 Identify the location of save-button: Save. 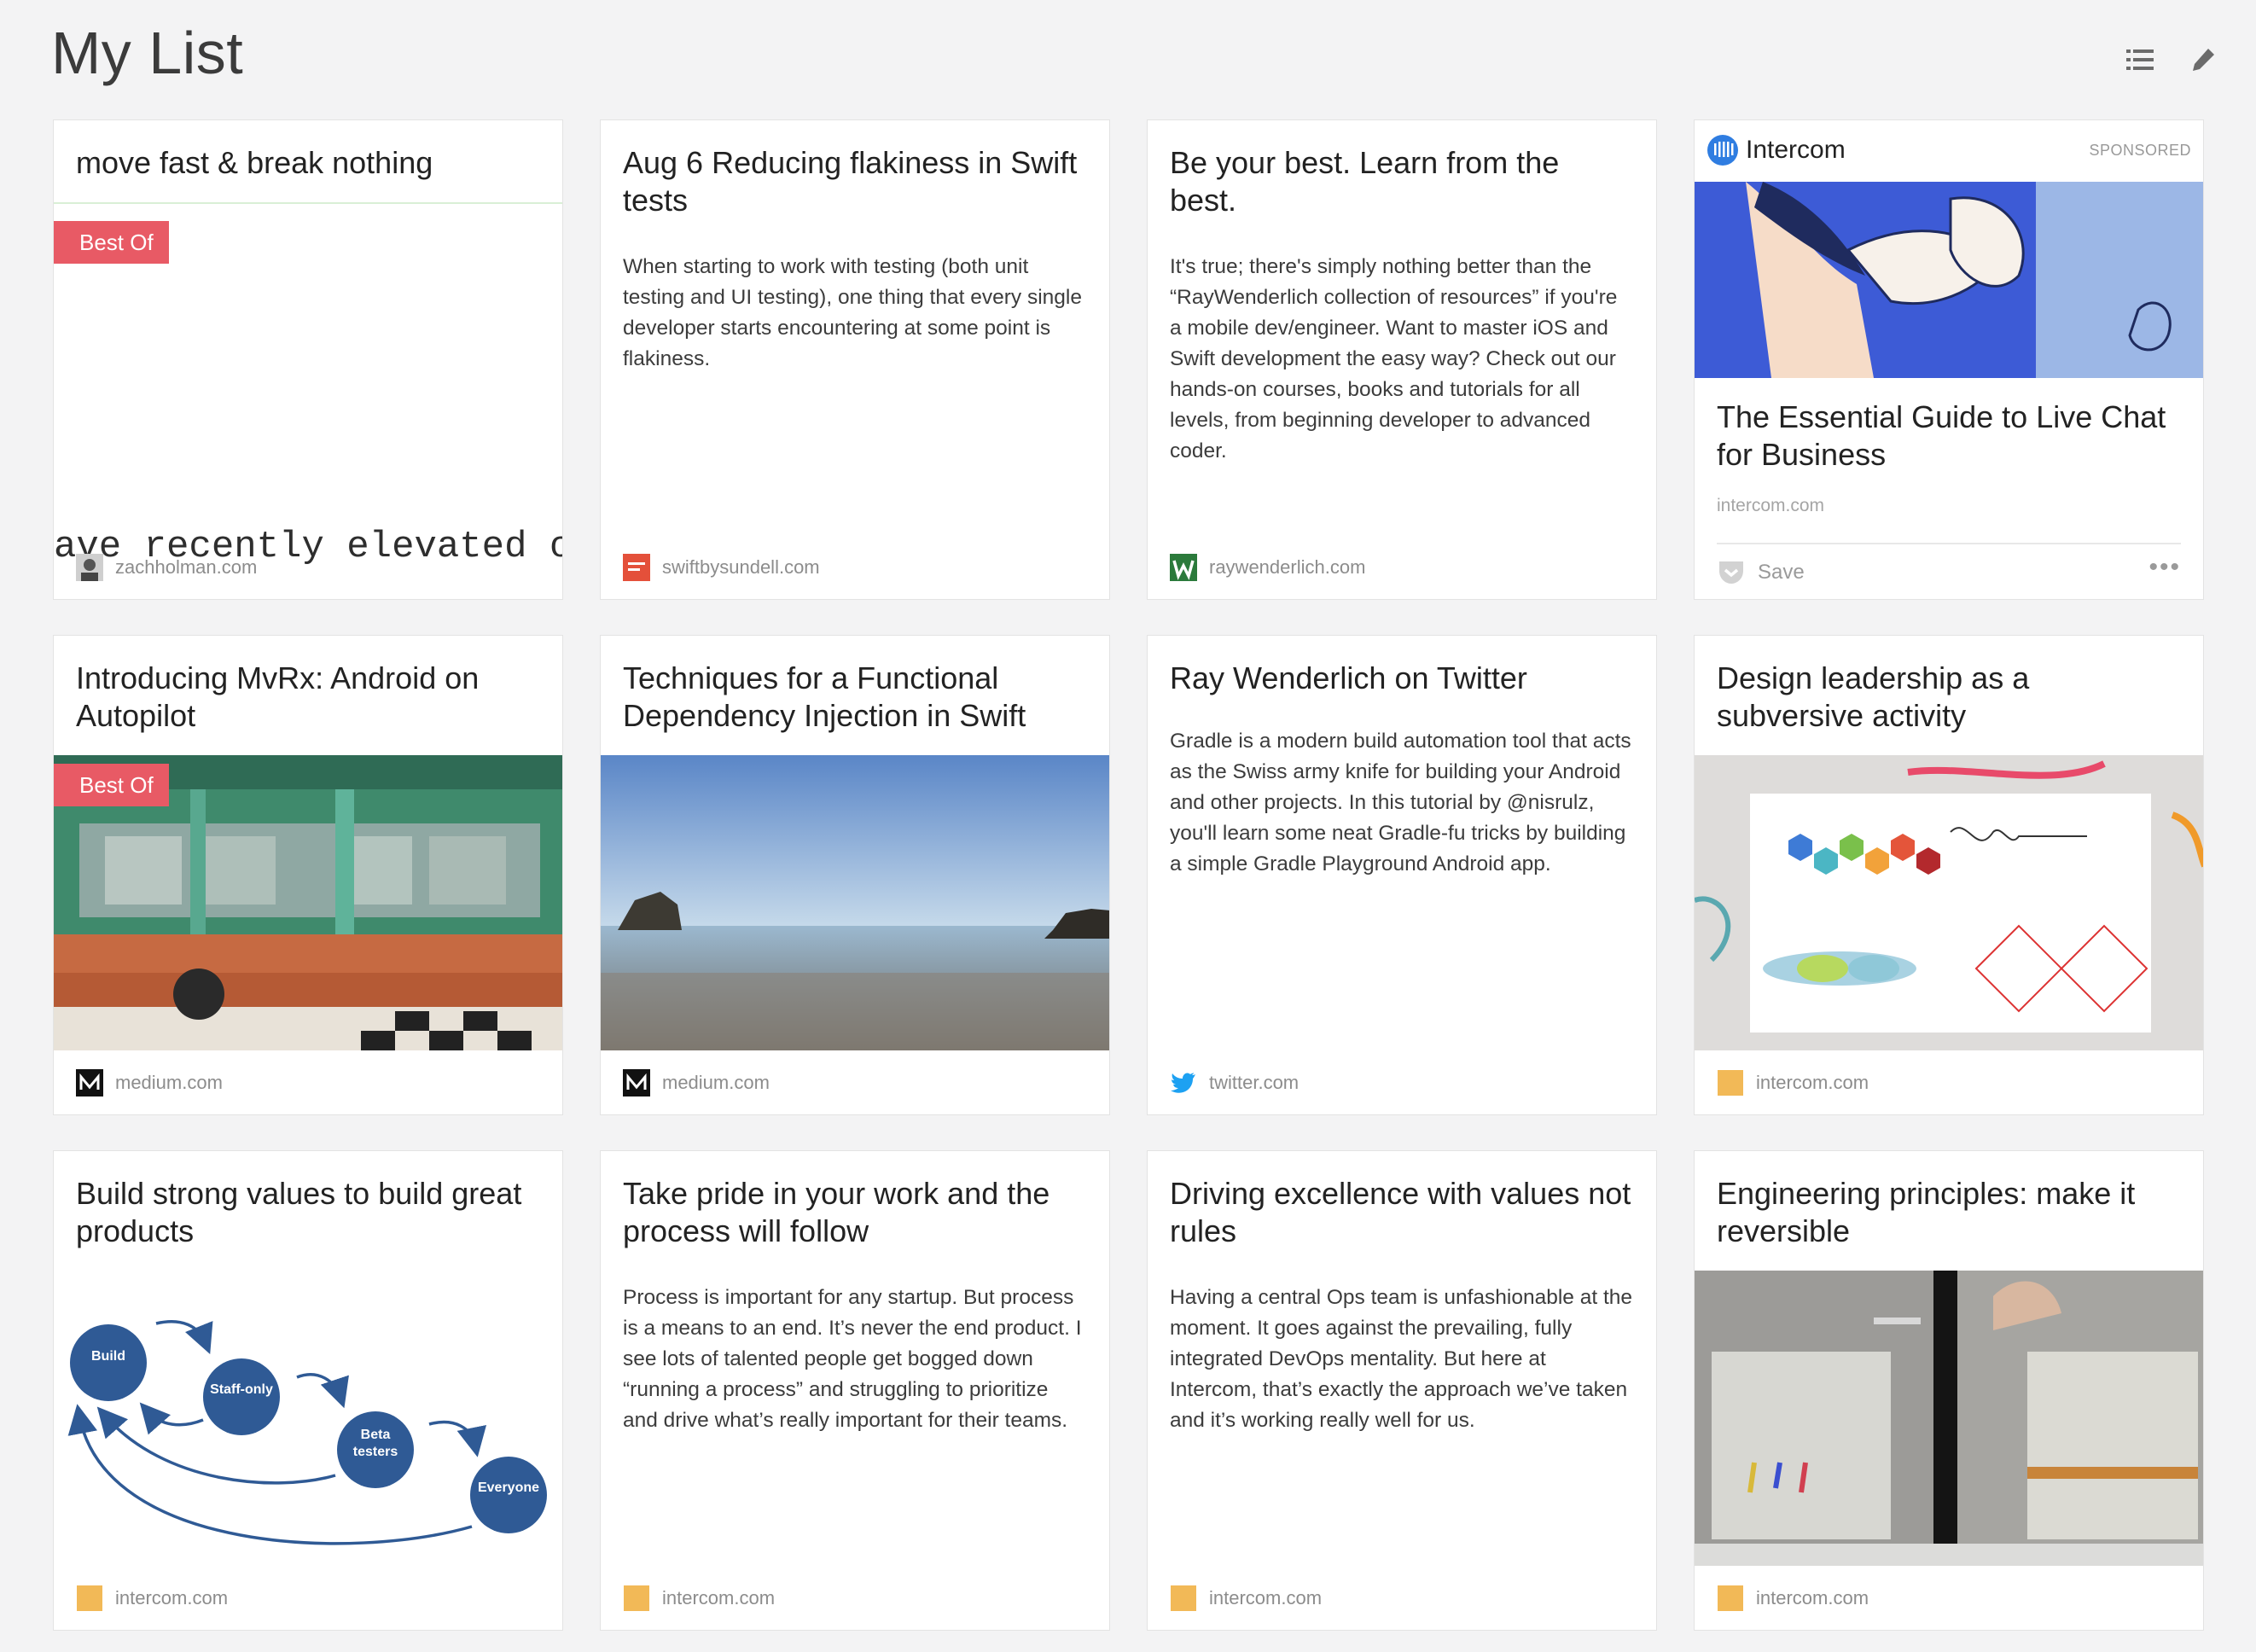
(1782, 573).